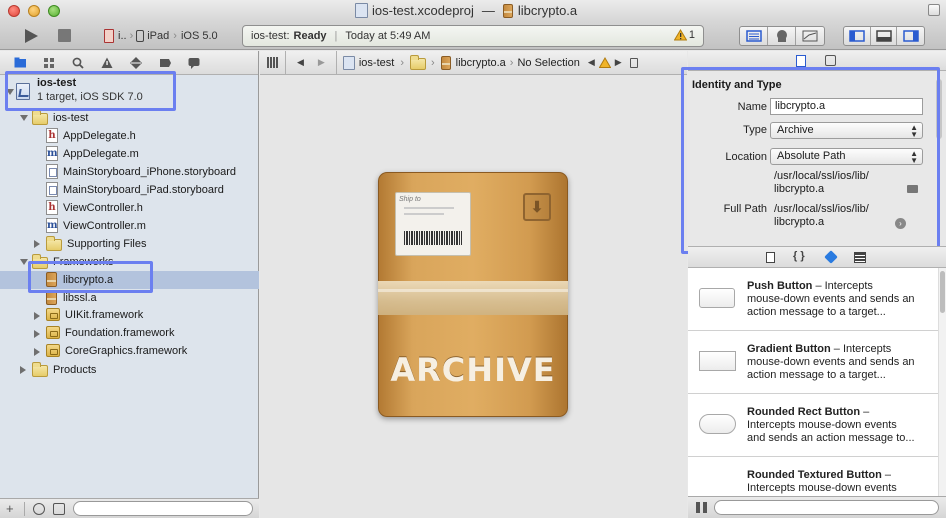  What do you see at coordinates (473, 370) in the screenshot?
I see `archive-label: ARCHIVE` at bounding box center [473, 370].